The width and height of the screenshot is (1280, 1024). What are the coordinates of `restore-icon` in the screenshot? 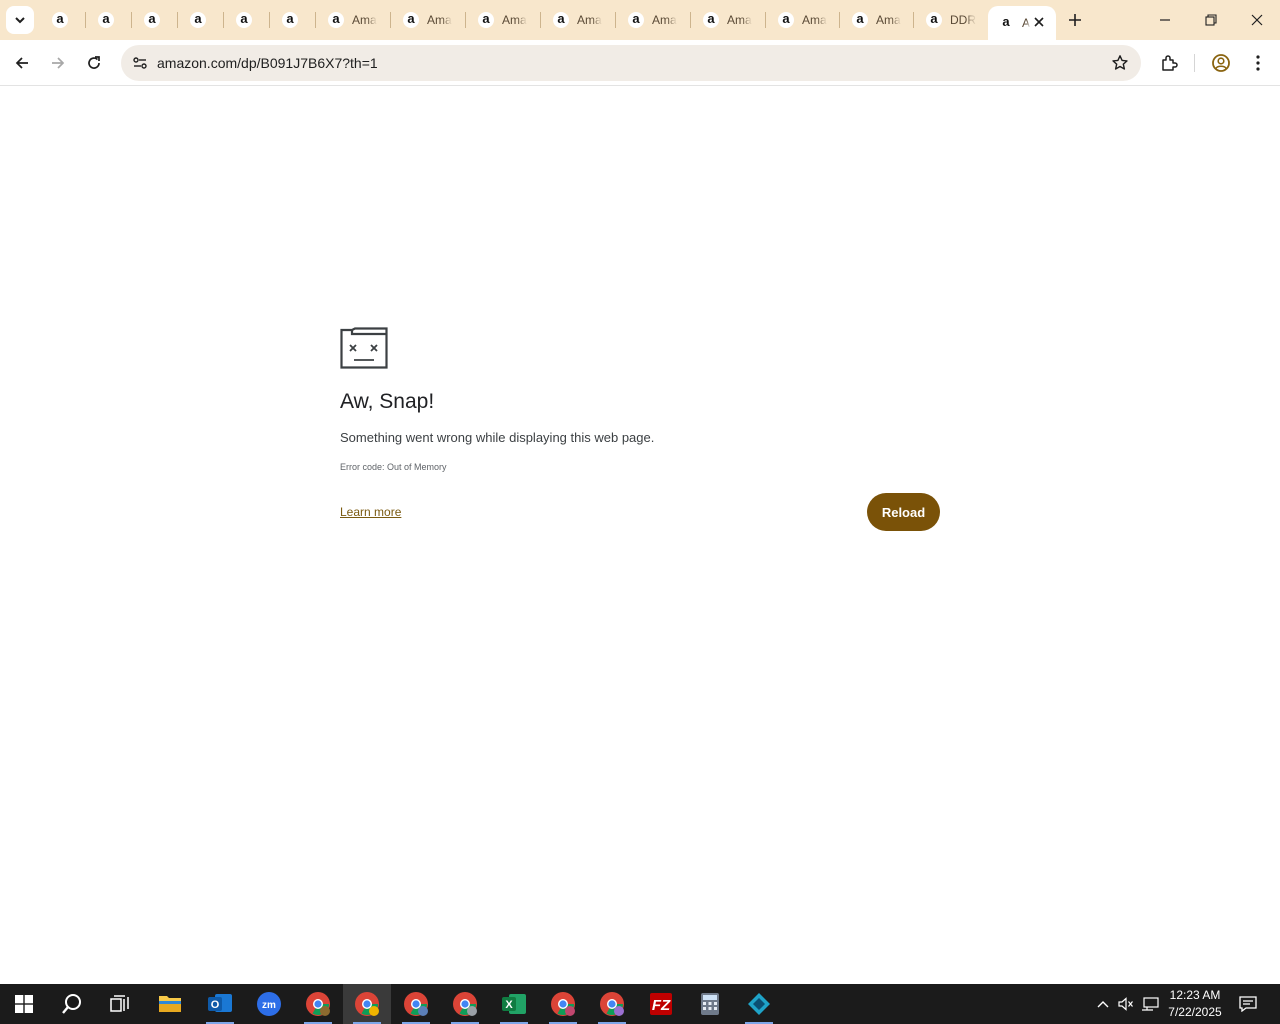 It's located at (1211, 20).